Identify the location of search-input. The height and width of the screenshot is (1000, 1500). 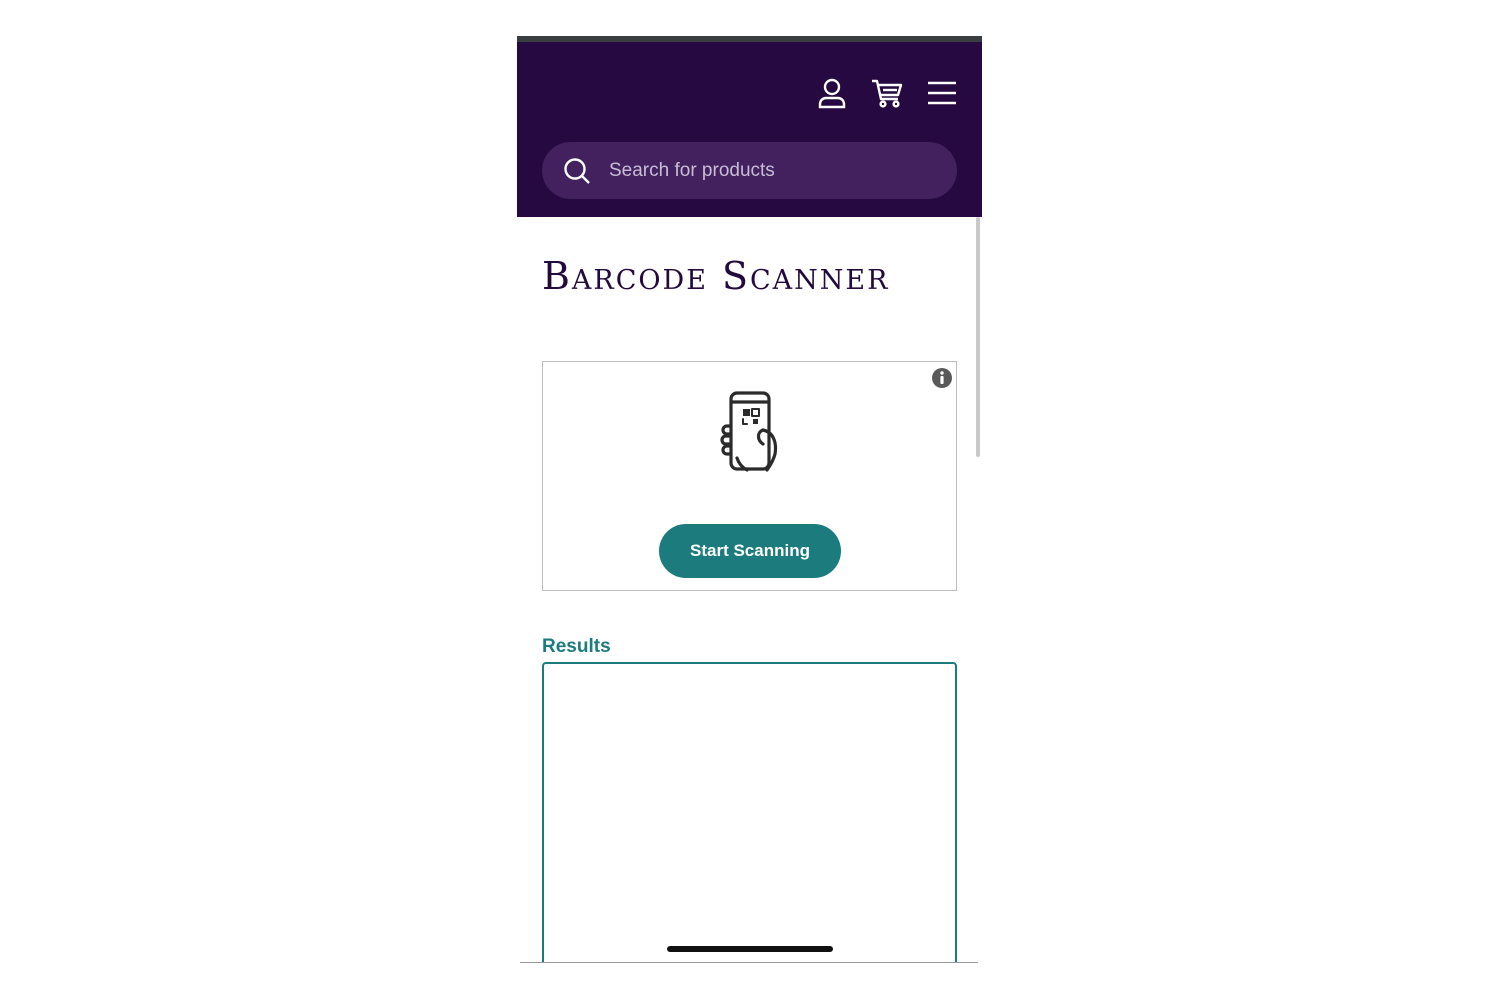
(774, 170).